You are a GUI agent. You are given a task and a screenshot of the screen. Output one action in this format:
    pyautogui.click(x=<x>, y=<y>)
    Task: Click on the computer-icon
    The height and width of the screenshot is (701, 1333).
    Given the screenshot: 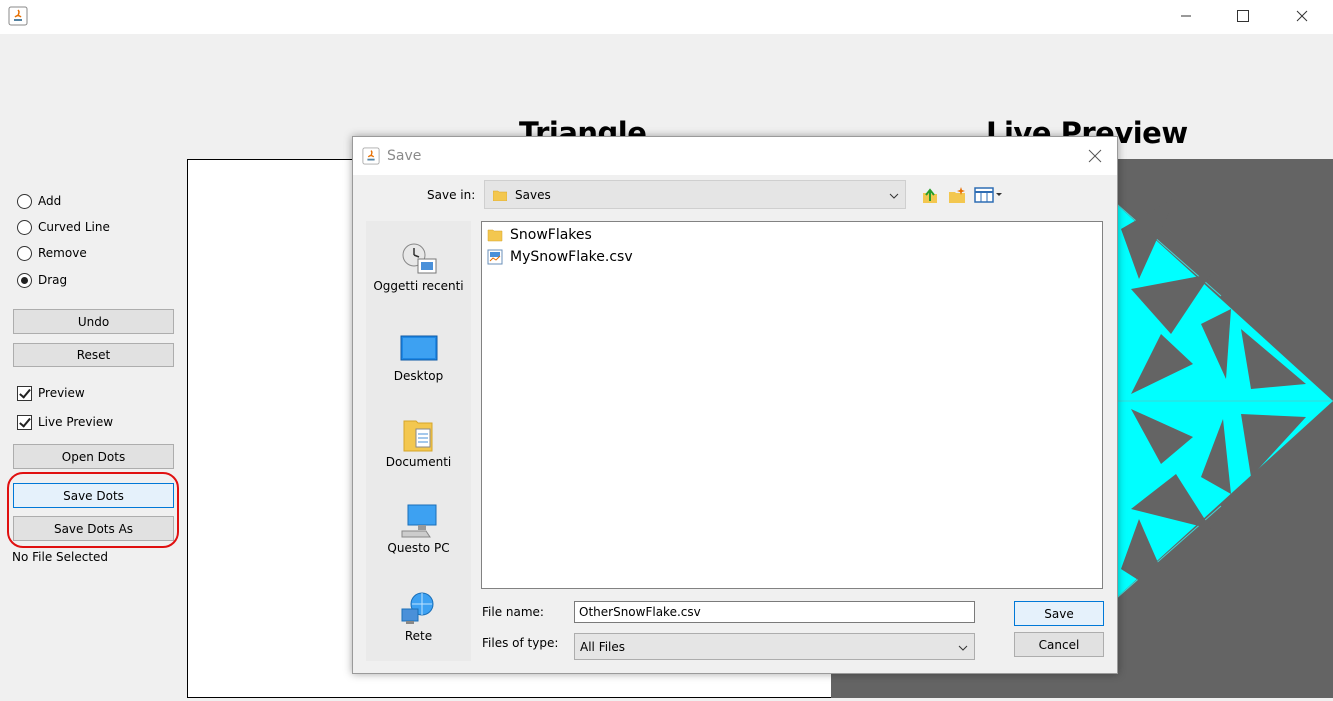 What is the action you would take?
    pyautogui.click(x=419, y=521)
    